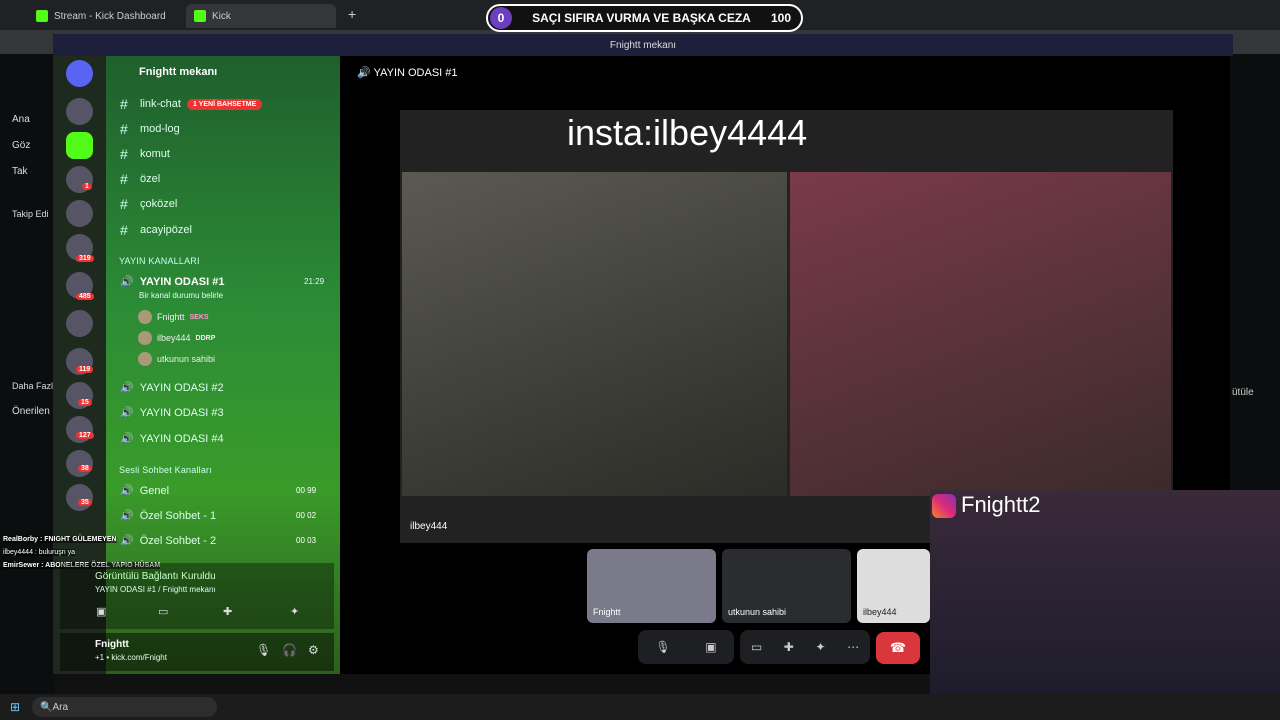 The image size is (1280, 720). Describe the element at coordinates (21, 145) in the screenshot. I see `kick-nav-browse: Göz` at that location.